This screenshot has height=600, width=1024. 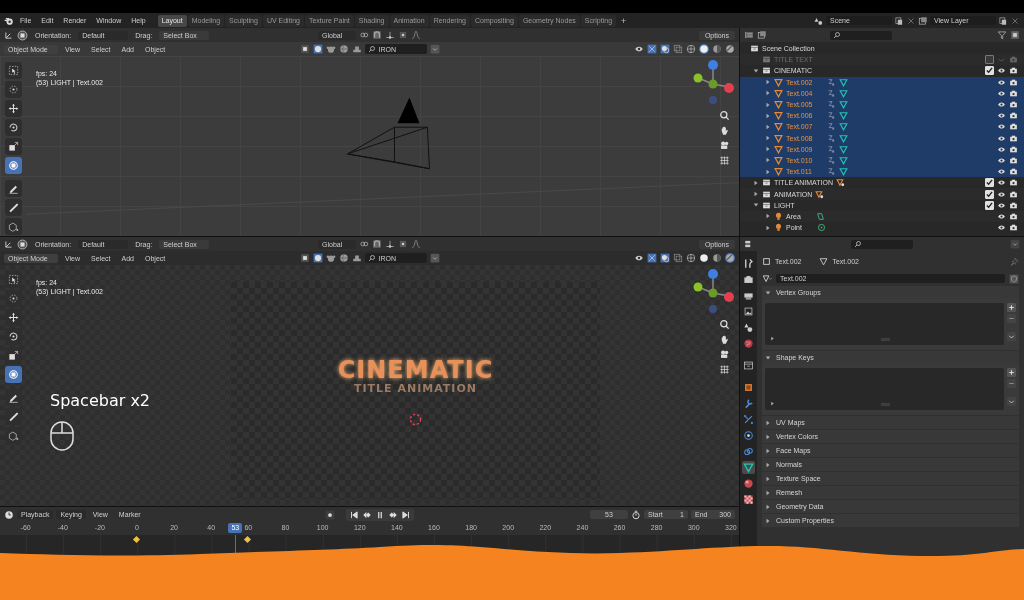 I want to click on solid-sphere-icon, so click(x=704, y=49).